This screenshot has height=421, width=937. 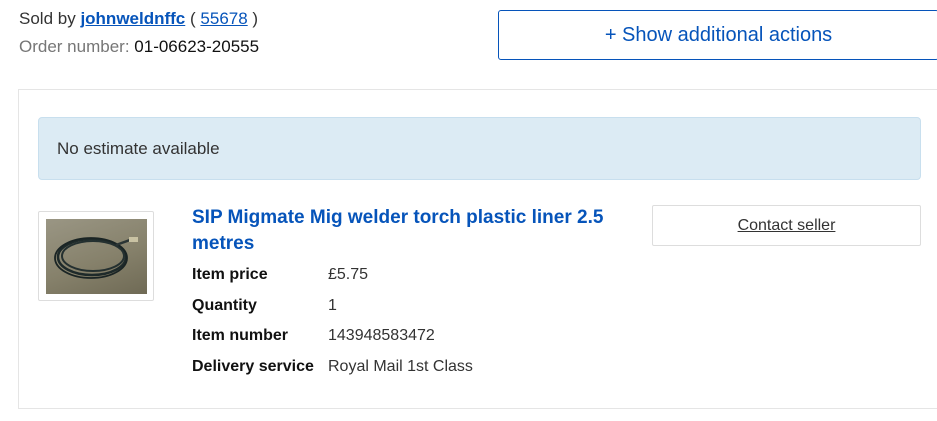 I want to click on sold-by-line: Sold by johnweldnffc ( 55678 ), so click(x=138, y=19).